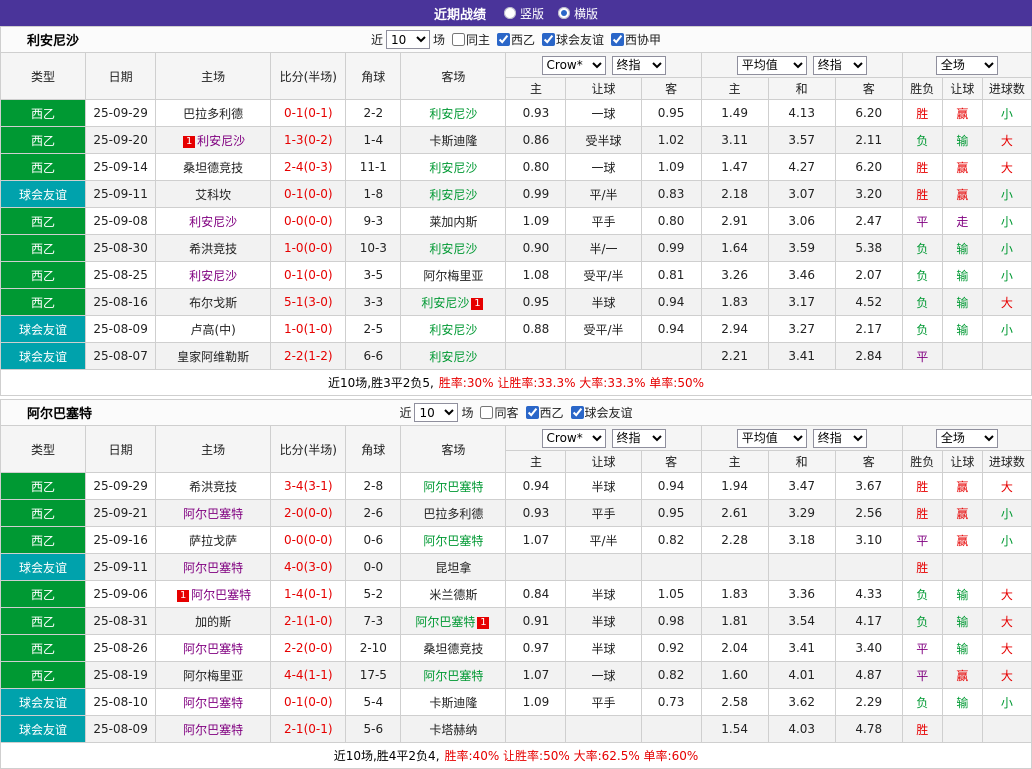 The width and height of the screenshot is (1032, 769). I want to click on result-cell: 平, so click(922, 648).